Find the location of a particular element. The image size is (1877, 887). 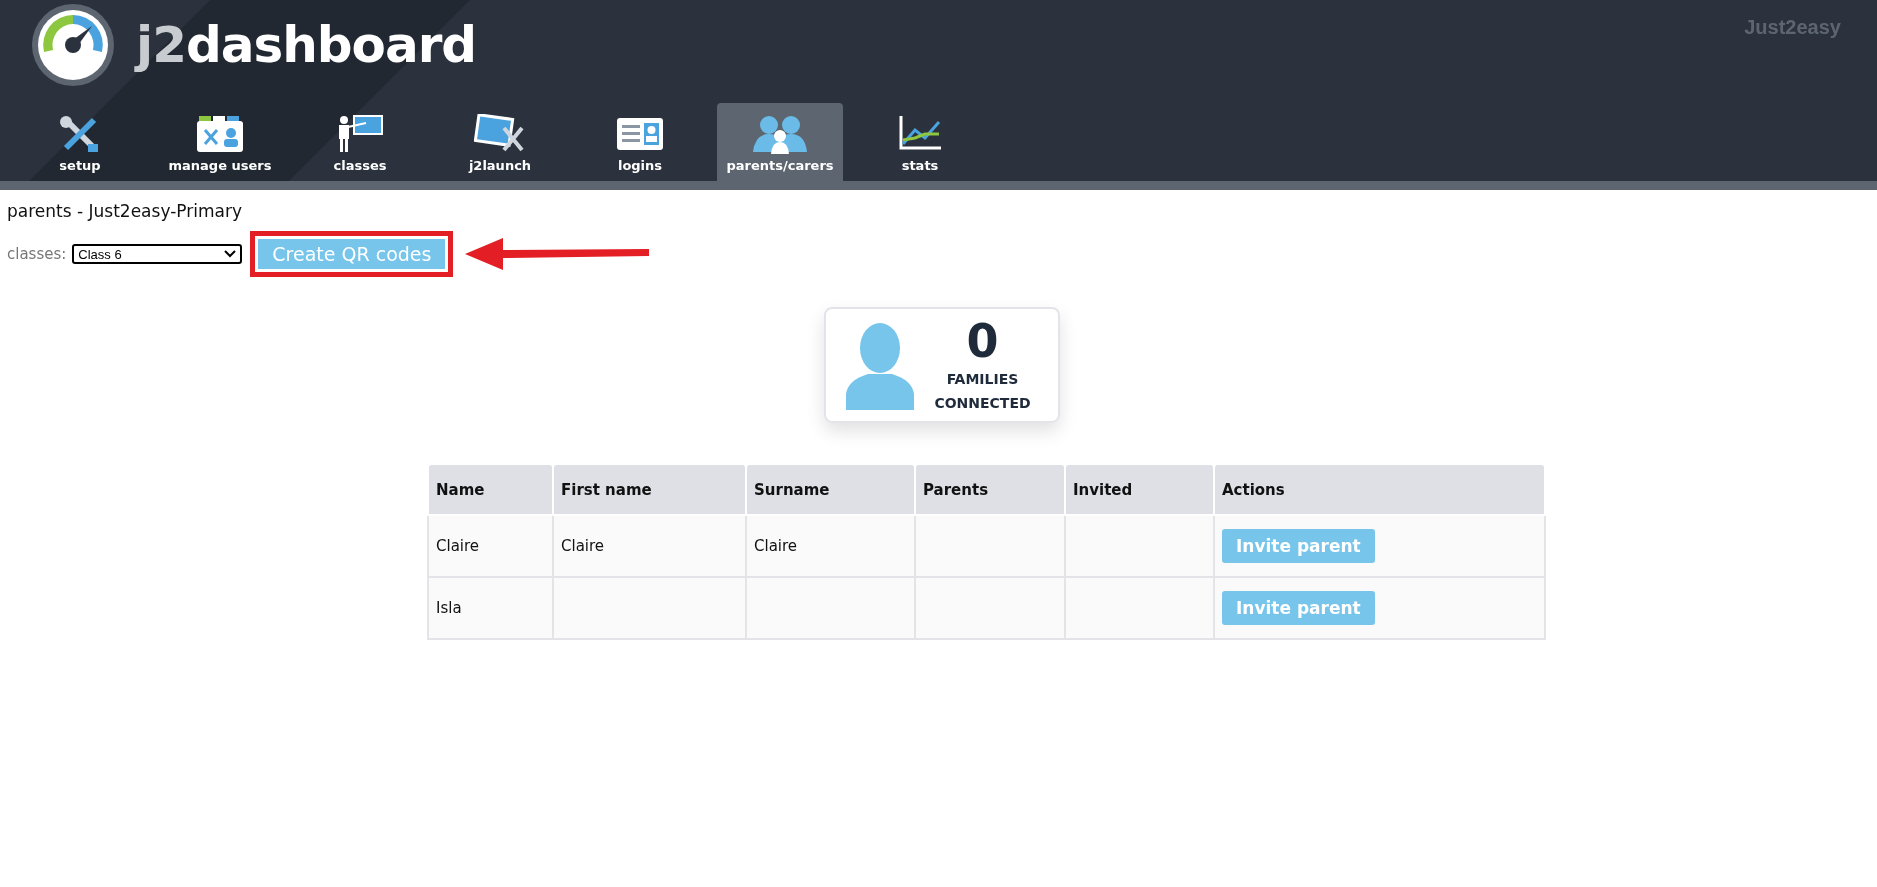

families-connected-label: FAMILIES CONNECTED is located at coordinates (982, 391).